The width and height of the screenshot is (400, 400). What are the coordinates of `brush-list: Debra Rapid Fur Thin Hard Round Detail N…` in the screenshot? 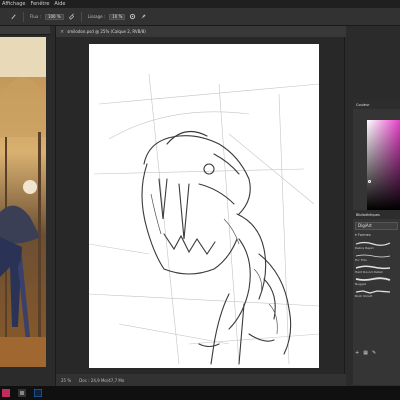 It's located at (376, 269).